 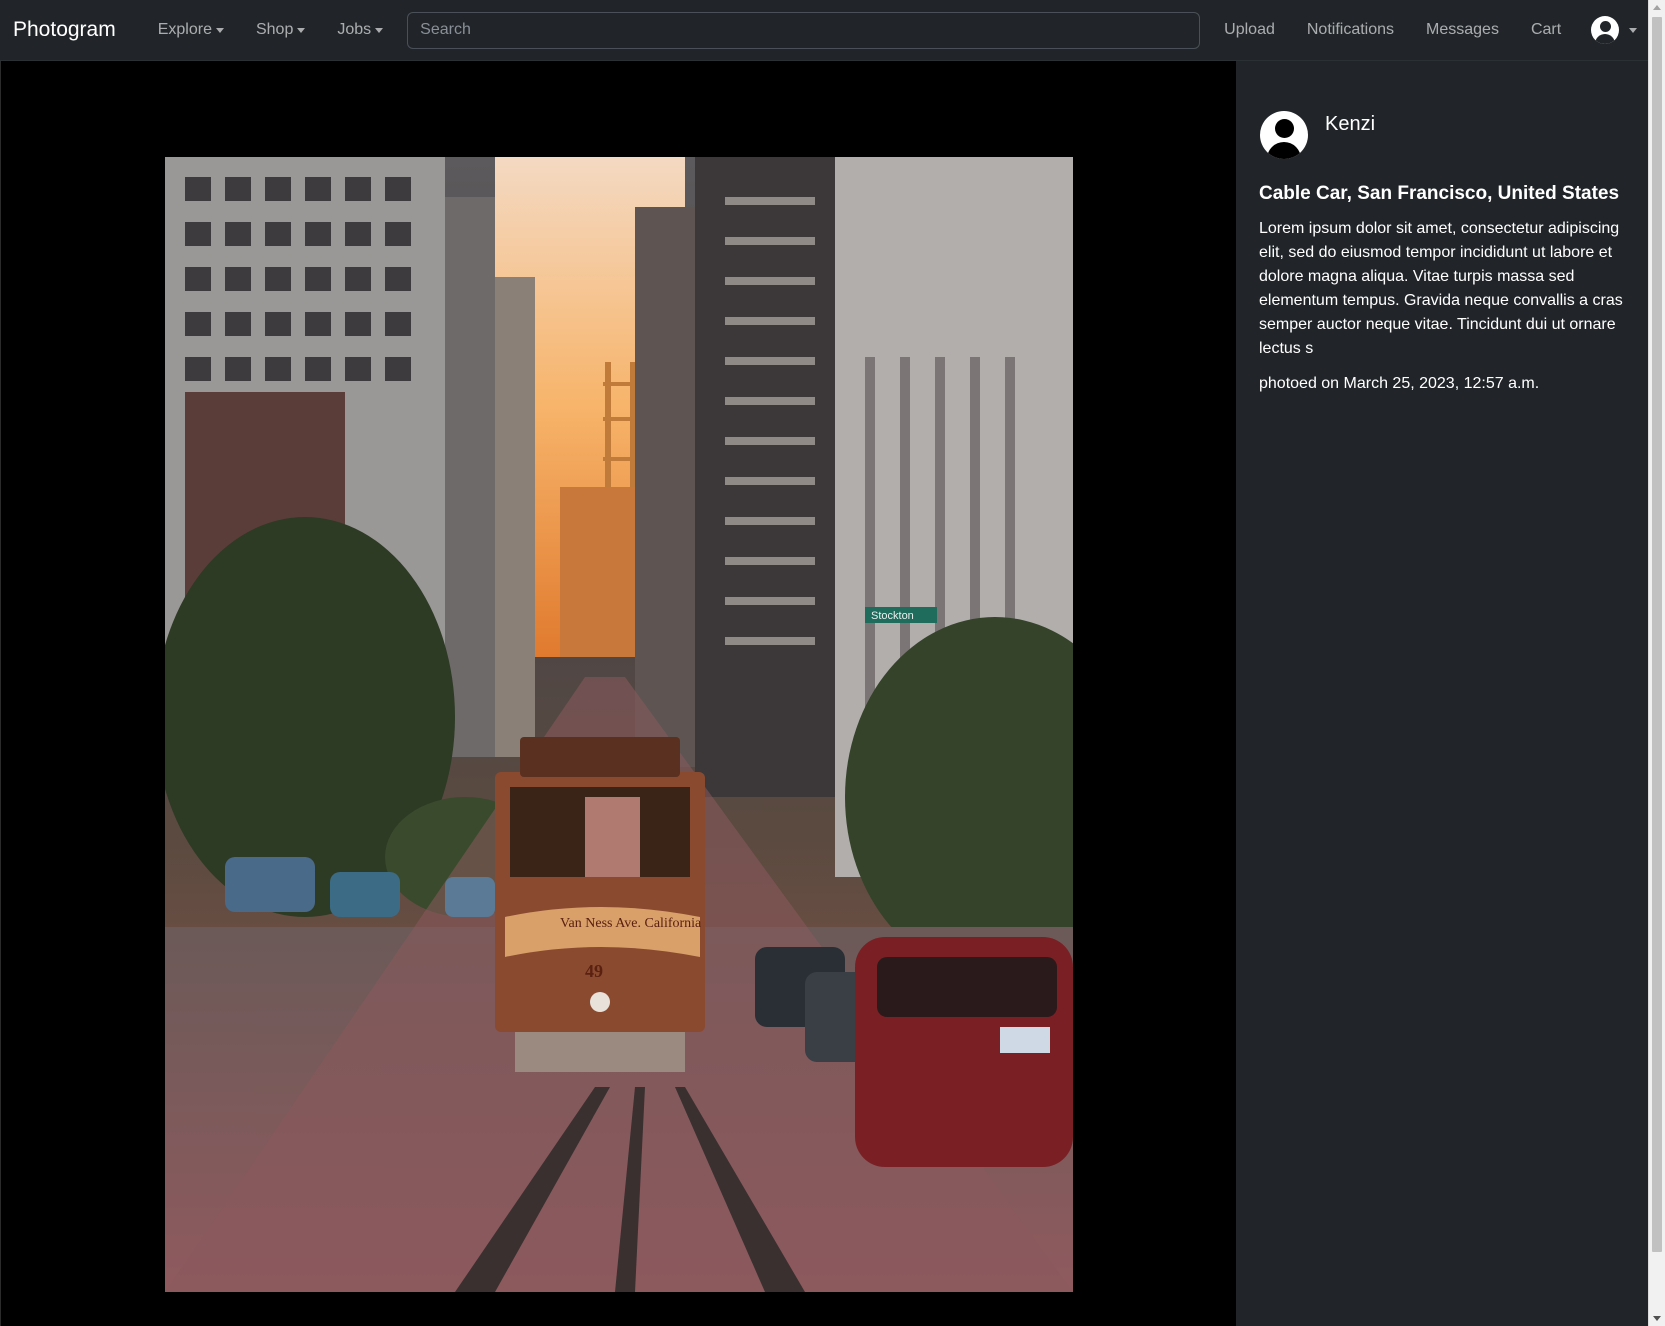 What do you see at coordinates (1249, 30) in the screenshot?
I see `upload-link: Upload` at bounding box center [1249, 30].